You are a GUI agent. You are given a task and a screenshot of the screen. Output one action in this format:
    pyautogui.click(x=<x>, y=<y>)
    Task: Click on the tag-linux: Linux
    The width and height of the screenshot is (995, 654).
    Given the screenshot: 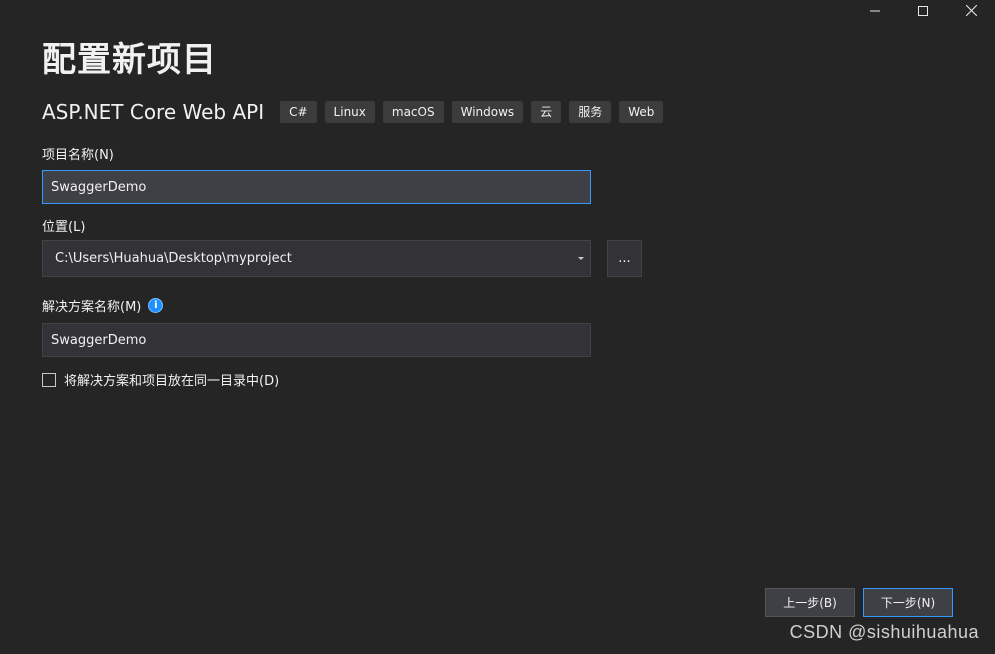 What is the action you would take?
    pyautogui.click(x=349, y=112)
    